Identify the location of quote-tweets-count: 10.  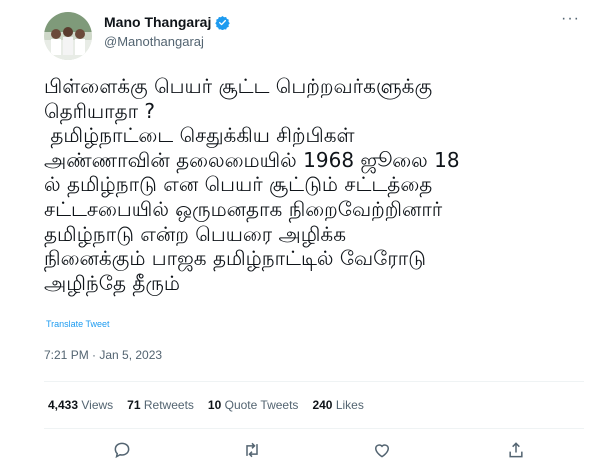
(214, 405).